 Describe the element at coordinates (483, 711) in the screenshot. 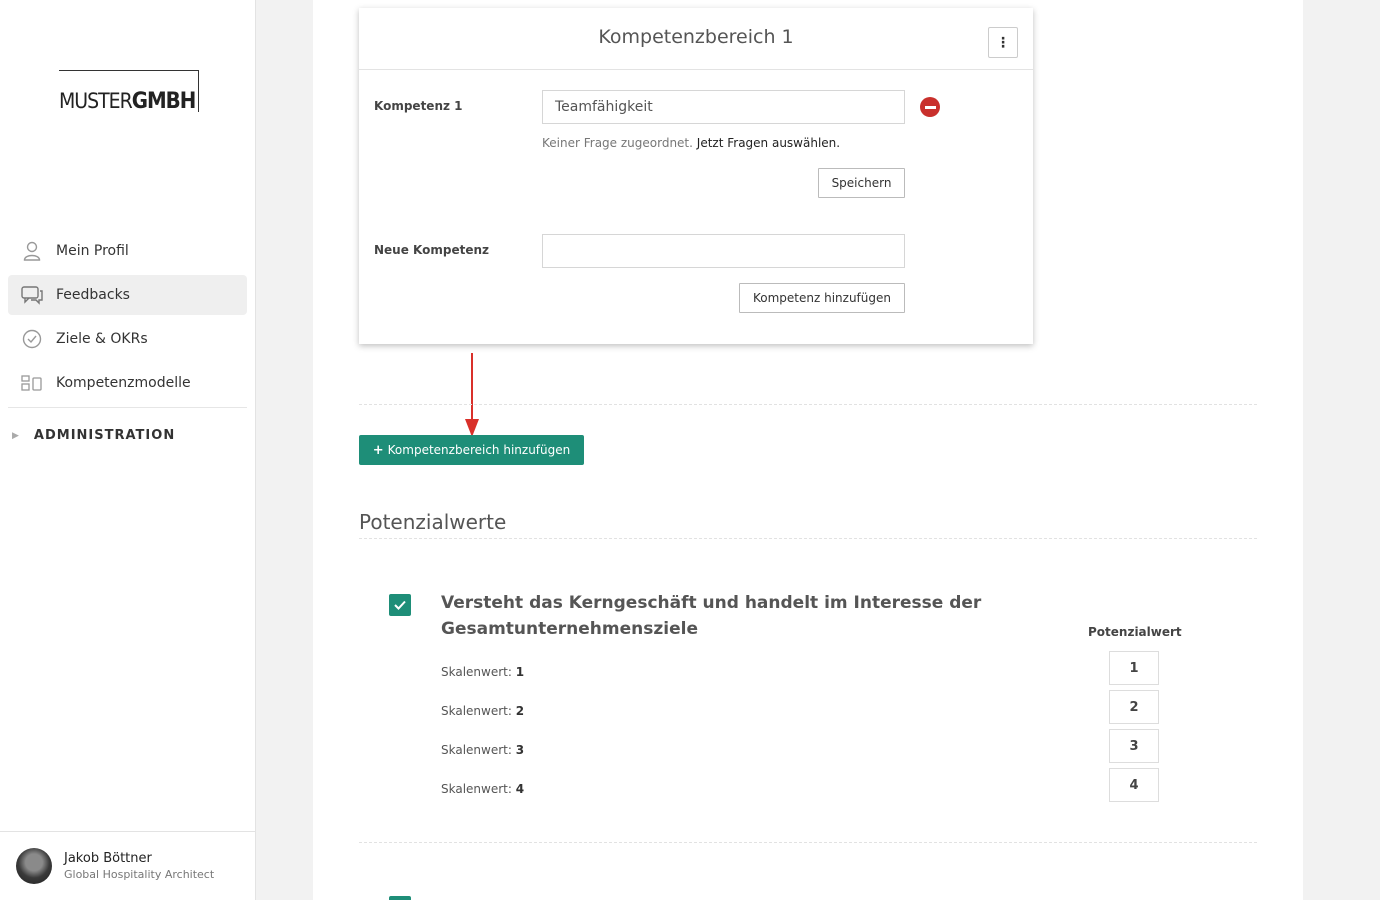

I see `scale-row: Skalenwert: 2` at that location.